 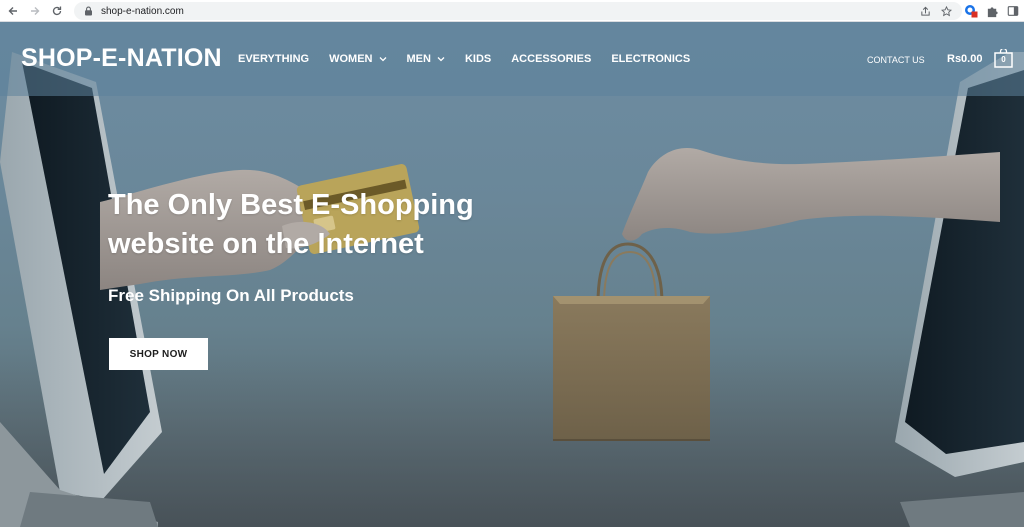 I want to click on reload-button, so click(x=57, y=11).